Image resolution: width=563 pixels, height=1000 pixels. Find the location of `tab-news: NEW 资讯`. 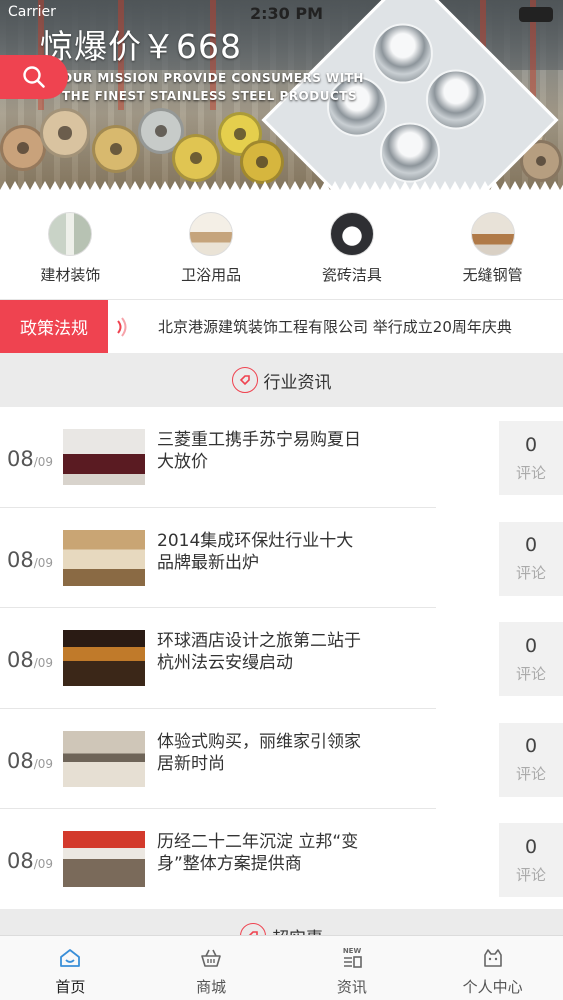

tab-news: NEW 资讯 is located at coordinates (352, 968).